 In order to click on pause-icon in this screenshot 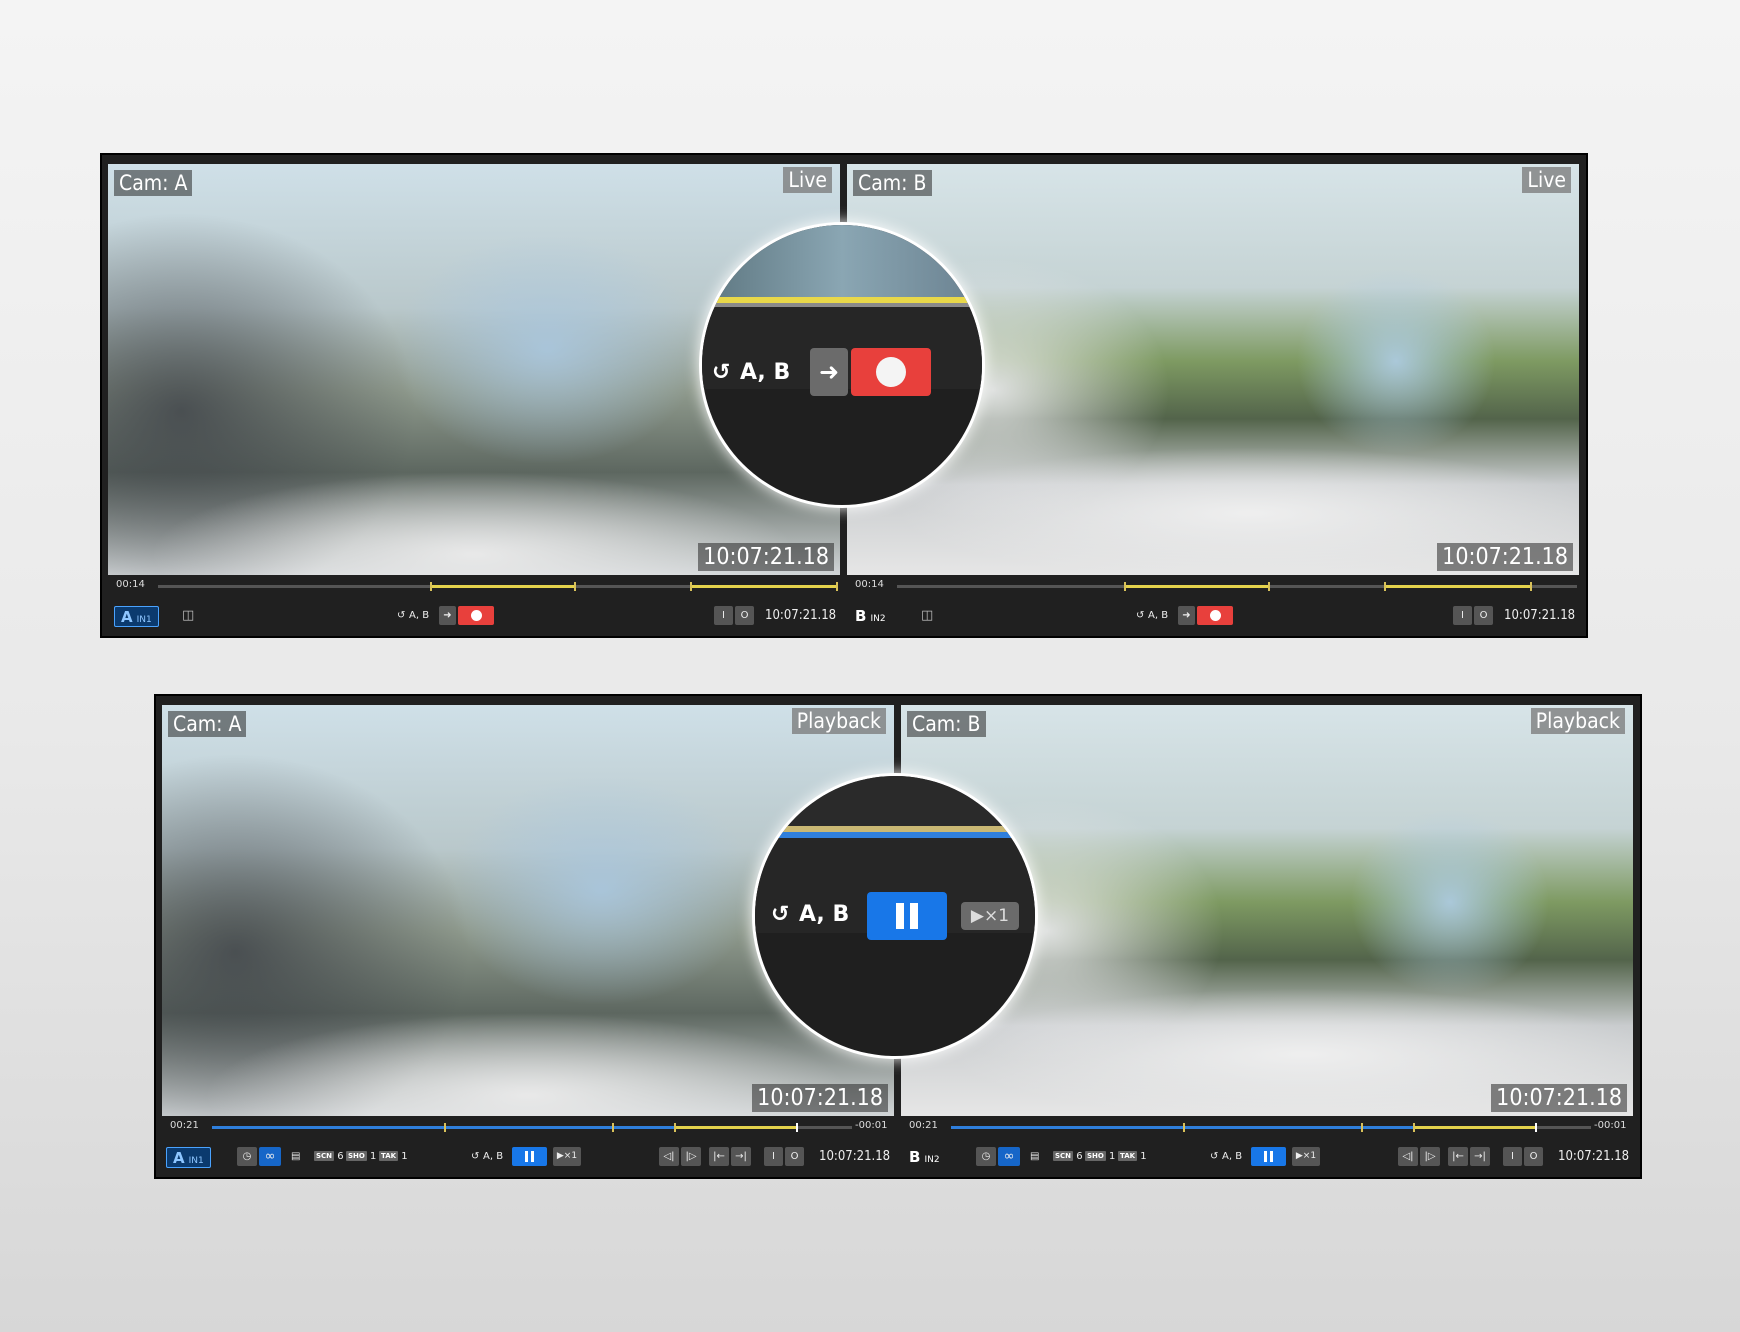, I will do `click(907, 918)`.